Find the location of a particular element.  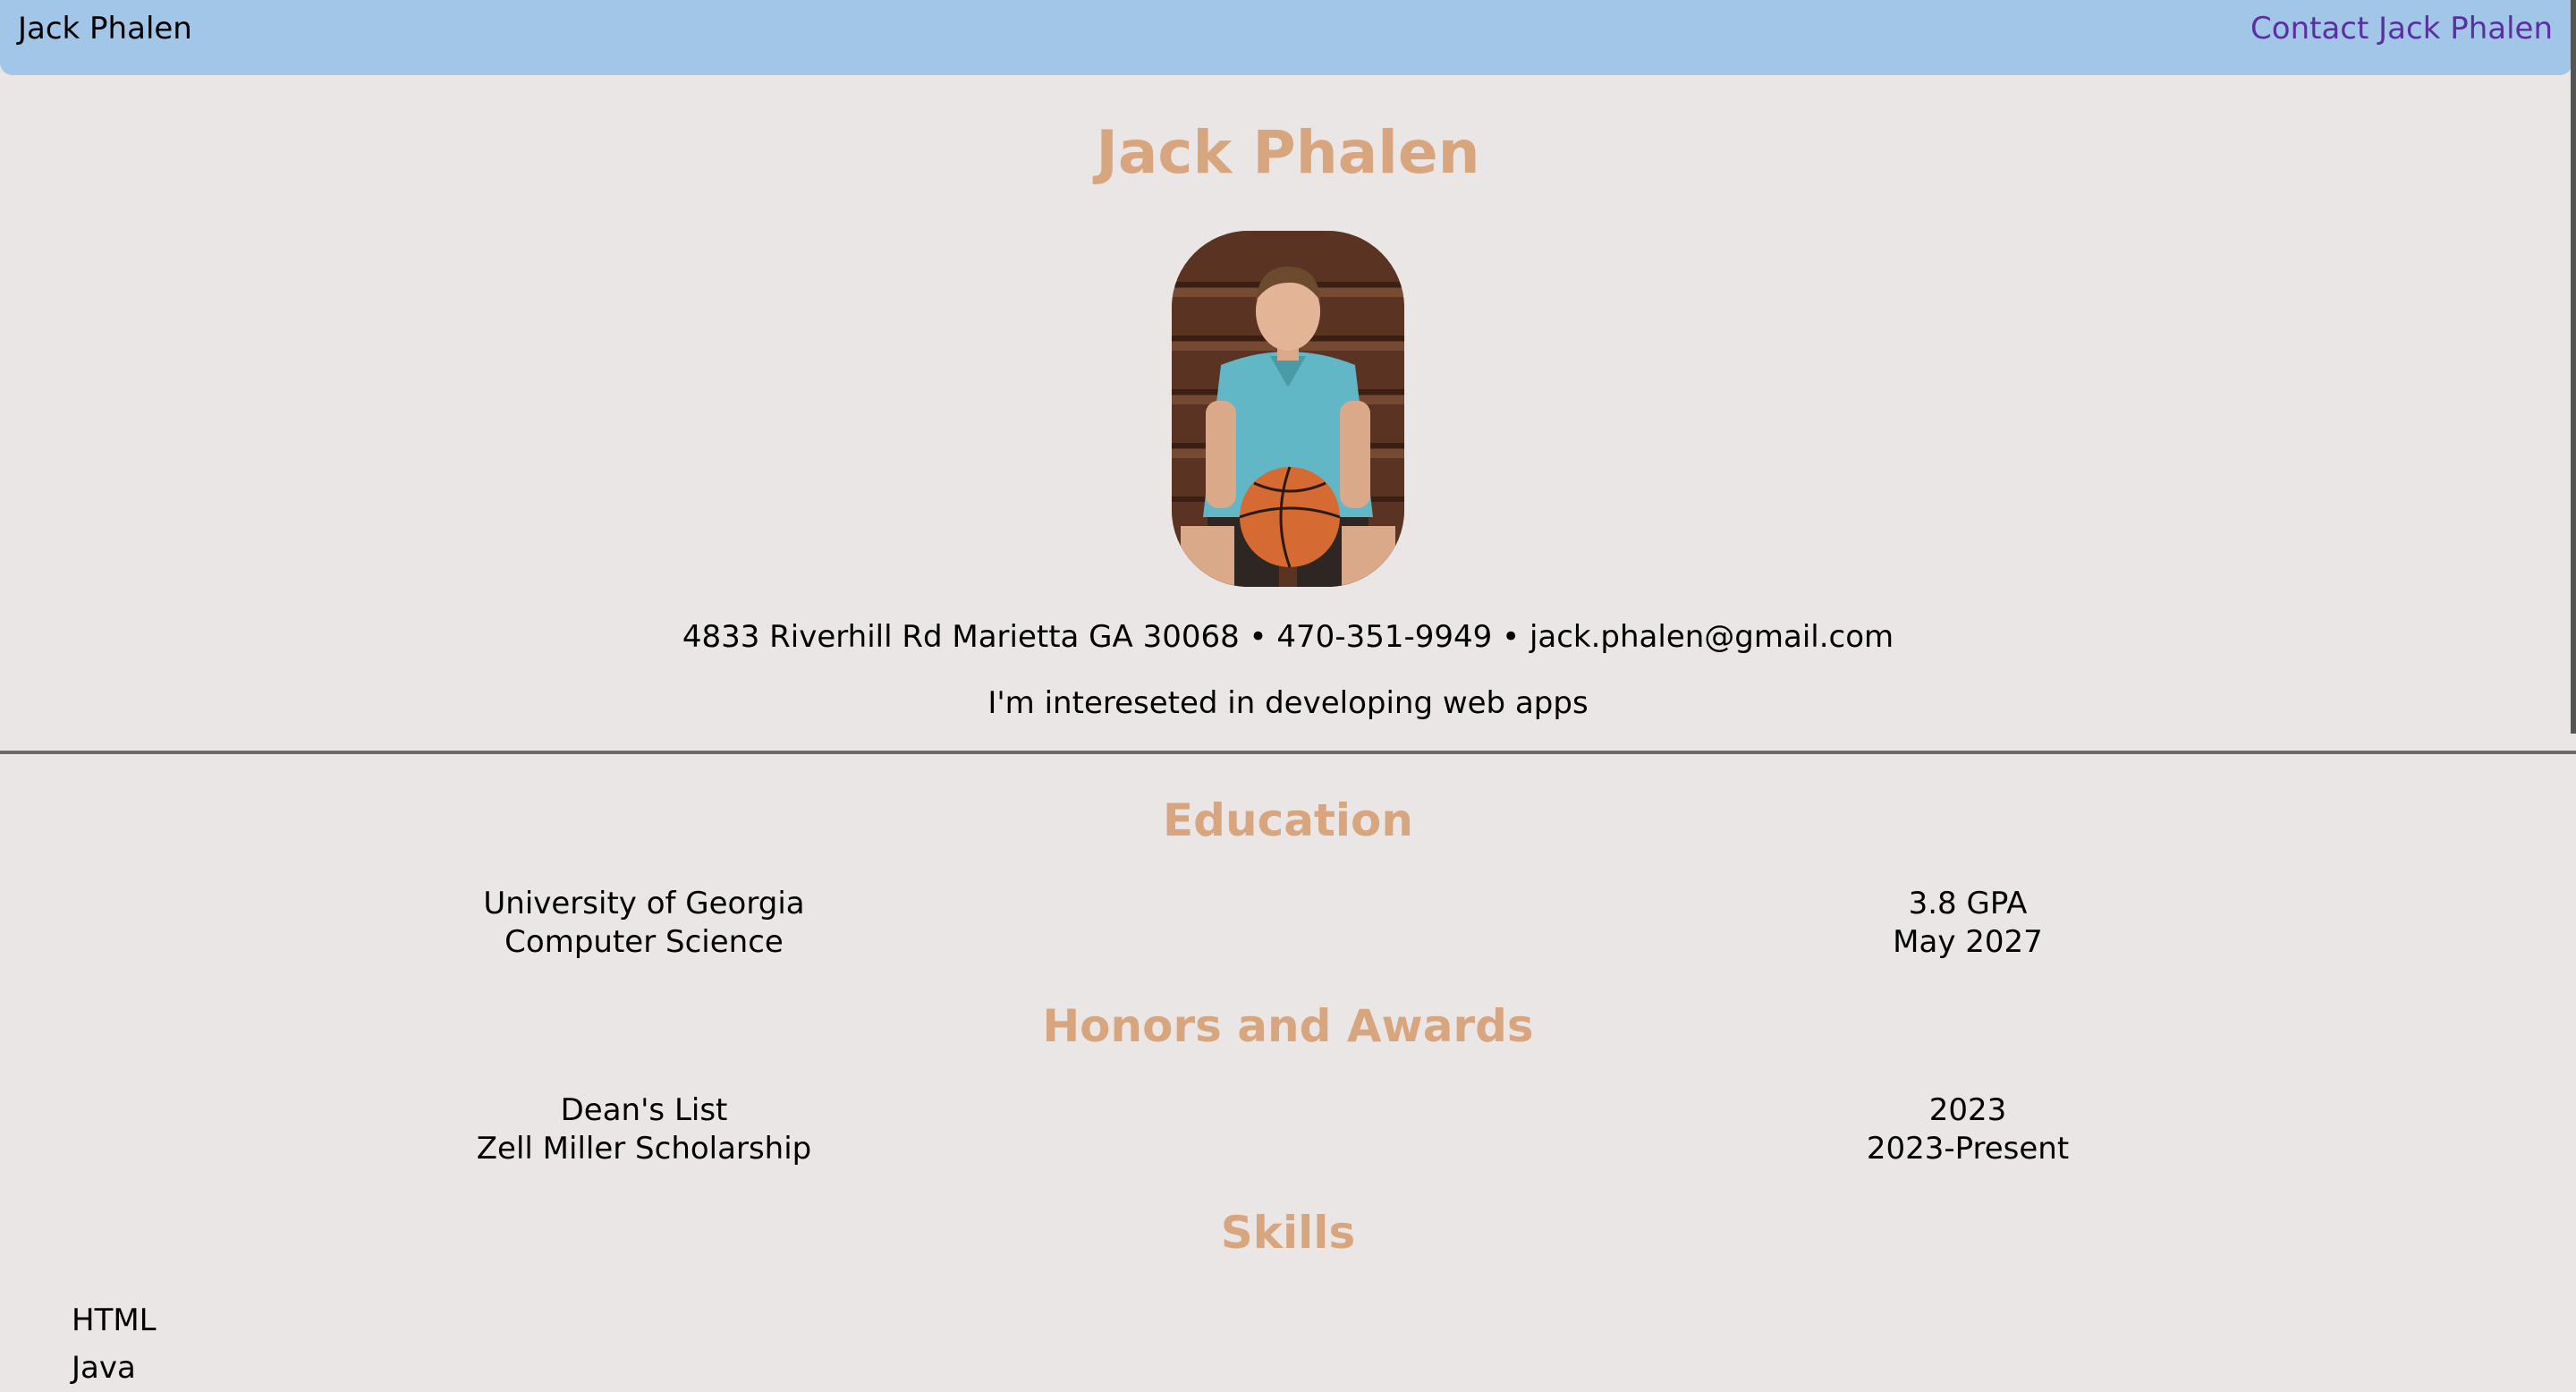

profile-photo is located at coordinates (1288, 409).